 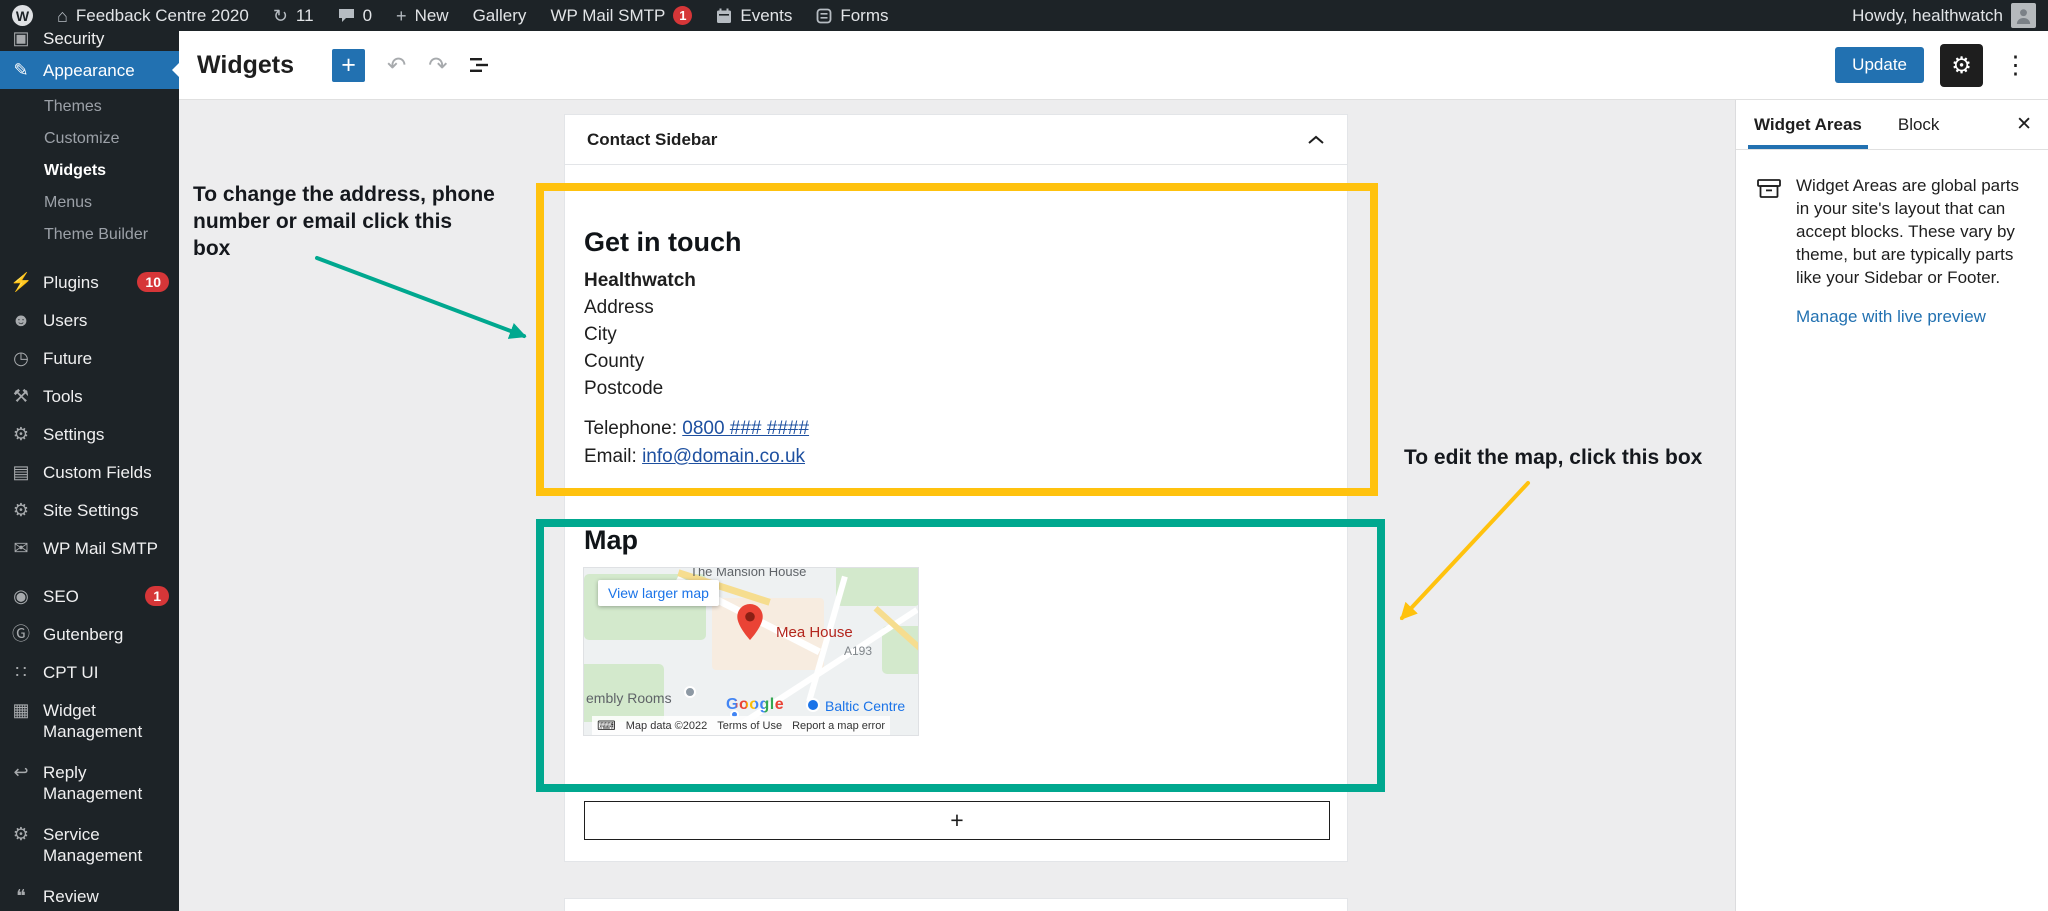 I want to click on gear-icon: ⚙, so click(x=1961, y=64).